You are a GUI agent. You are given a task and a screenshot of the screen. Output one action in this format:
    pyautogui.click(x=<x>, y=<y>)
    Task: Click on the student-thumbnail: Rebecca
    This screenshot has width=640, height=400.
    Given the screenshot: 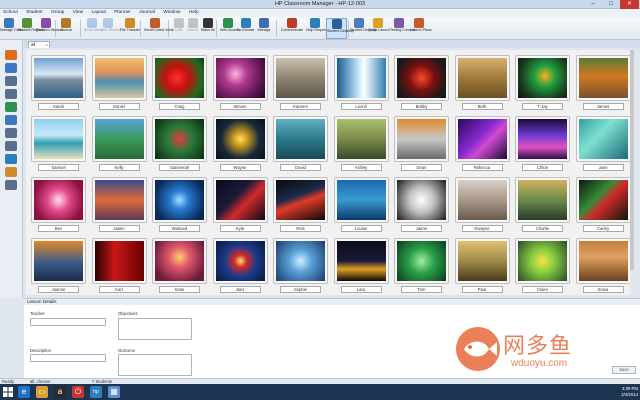 What is the action you would take?
    pyautogui.click(x=482, y=144)
    